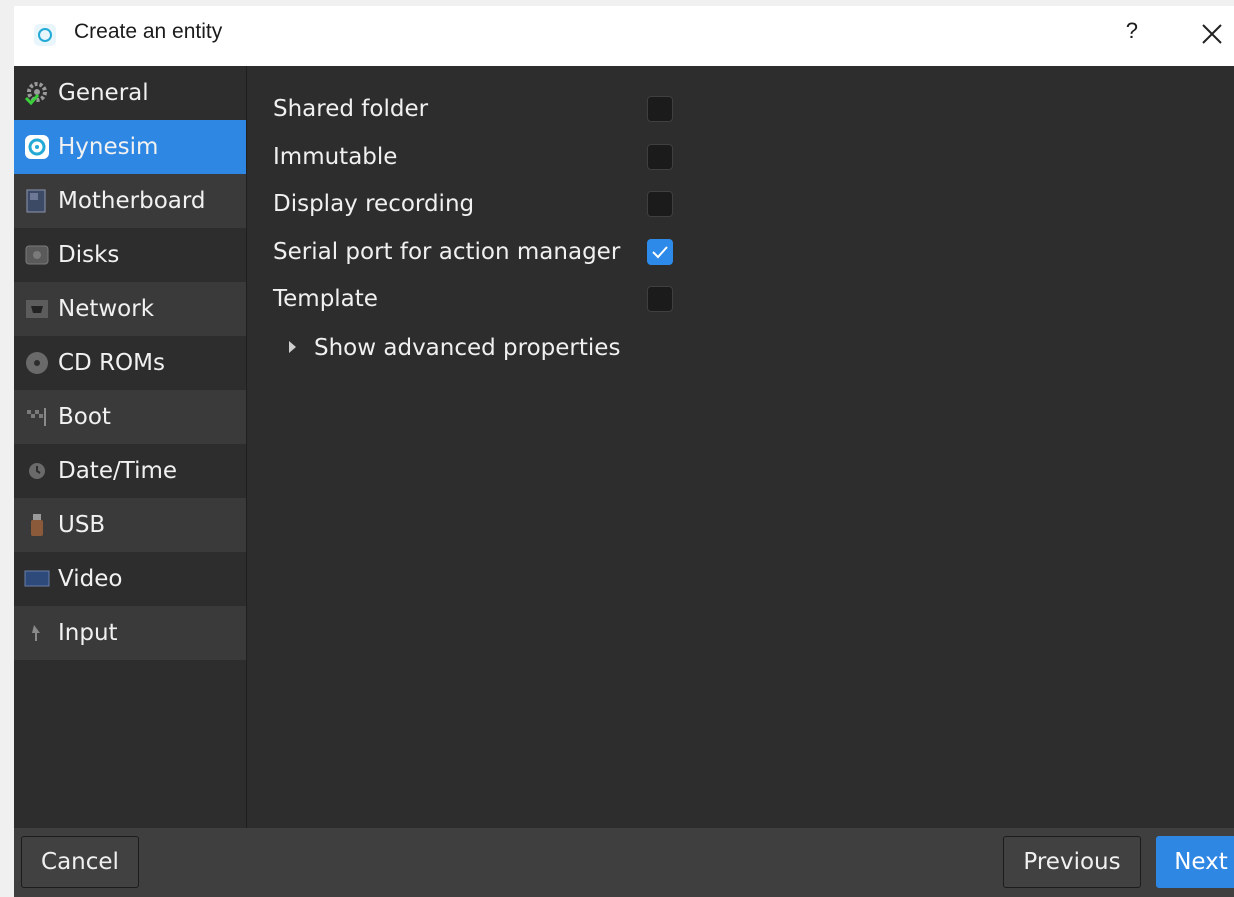  What do you see at coordinates (80, 862) in the screenshot?
I see `cancel-button: Cancel` at bounding box center [80, 862].